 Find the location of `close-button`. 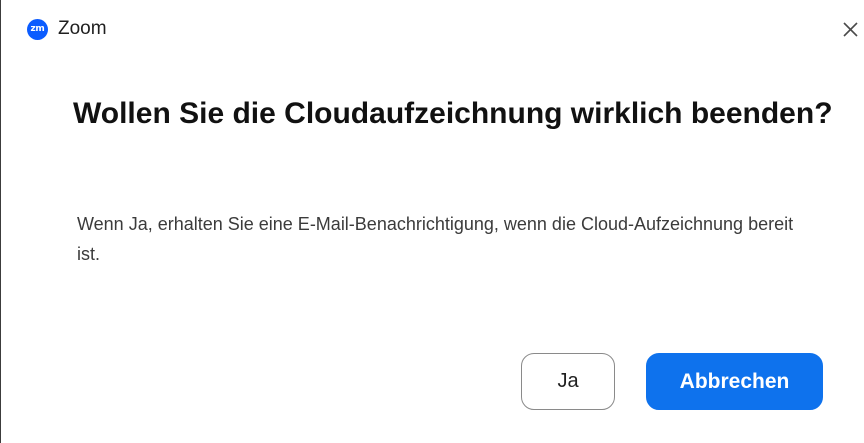

close-button is located at coordinates (849, 29).